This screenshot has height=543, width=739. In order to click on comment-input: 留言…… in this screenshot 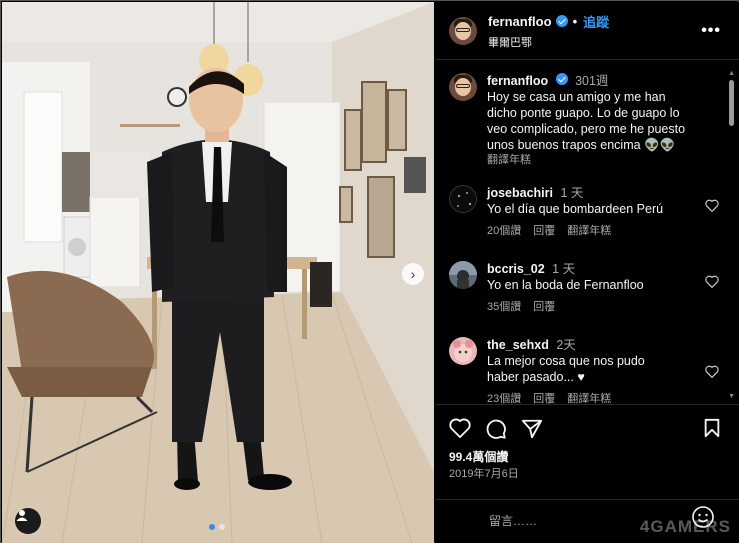, I will do `click(513, 520)`.